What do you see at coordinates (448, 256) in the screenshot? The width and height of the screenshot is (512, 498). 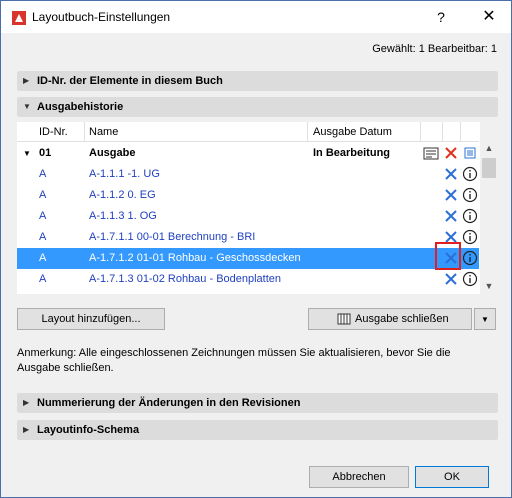 I see `highlight-box` at bounding box center [448, 256].